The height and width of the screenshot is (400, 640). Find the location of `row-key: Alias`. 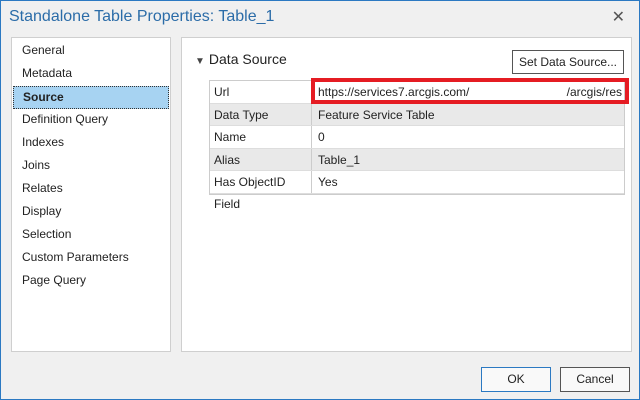

row-key: Alias is located at coordinates (261, 159).